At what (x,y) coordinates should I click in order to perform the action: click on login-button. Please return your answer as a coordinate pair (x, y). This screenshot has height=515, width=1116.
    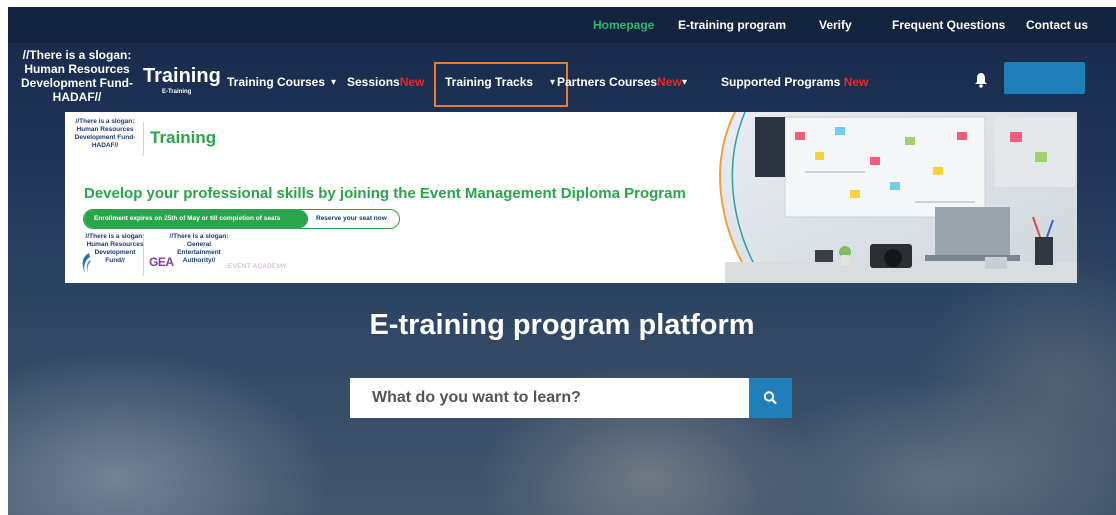
    Looking at the image, I should click on (1044, 78).